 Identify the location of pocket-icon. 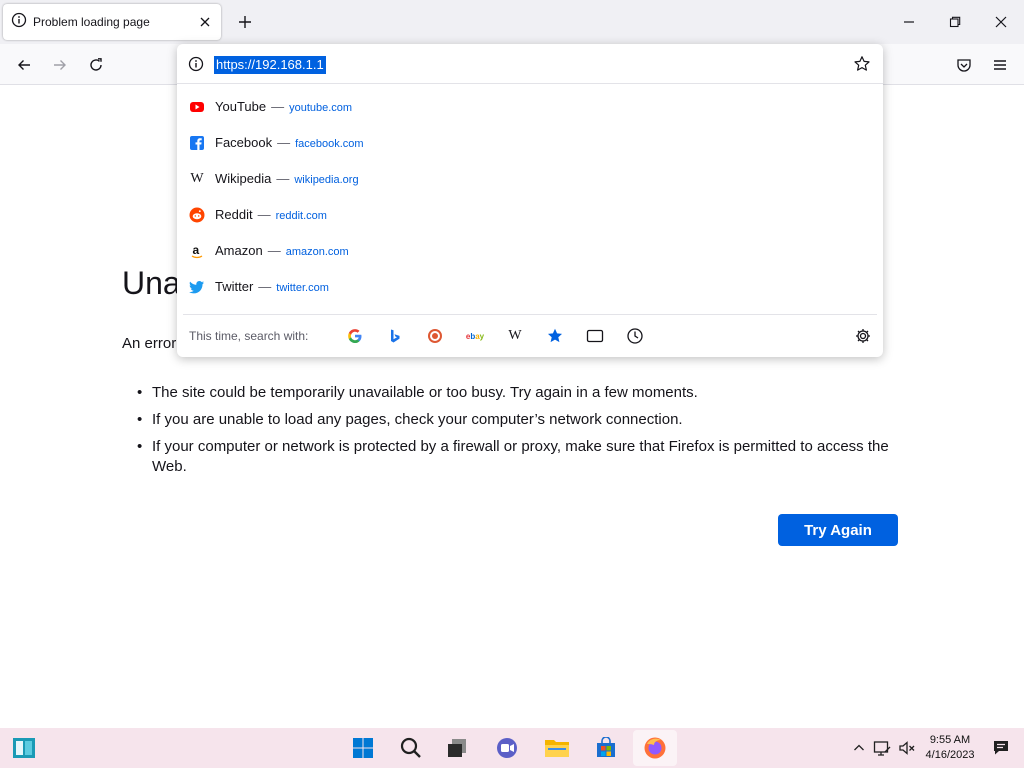
(964, 65).